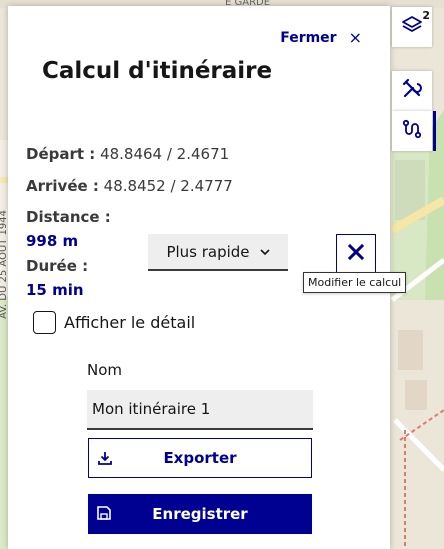  What do you see at coordinates (264, 252) in the screenshot?
I see `chevron-down-icon` at bounding box center [264, 252].